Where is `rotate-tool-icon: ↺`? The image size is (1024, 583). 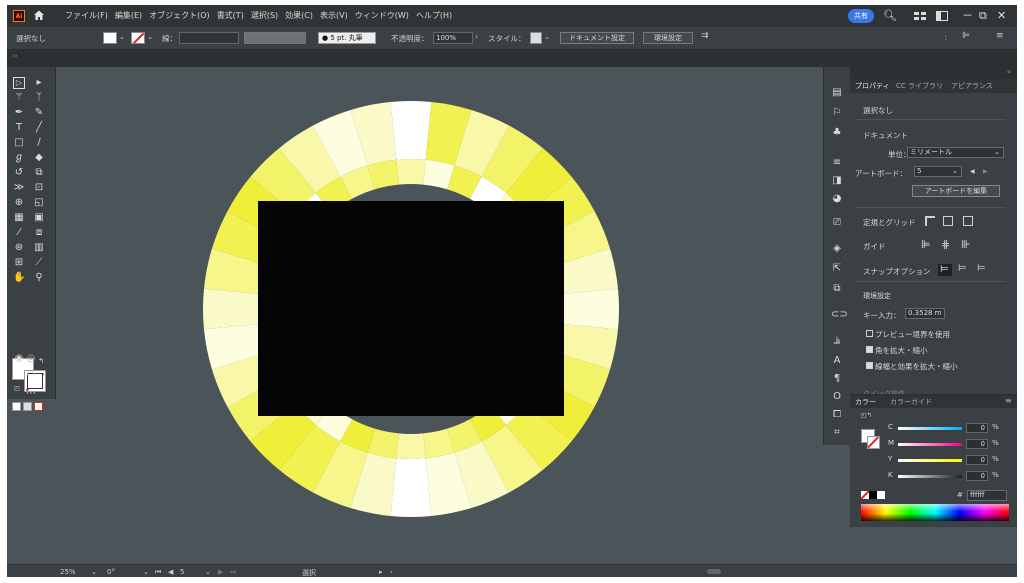 rotate-tool-icon: ↺ is located at coordinates (19, 173).